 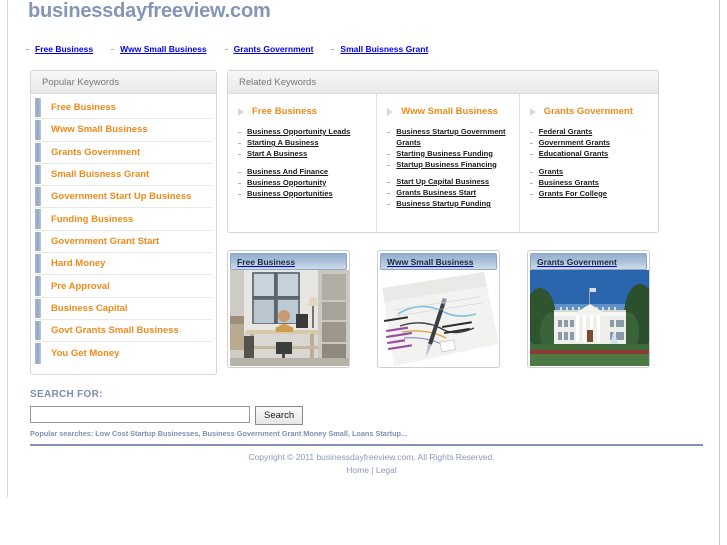 I want to click on related-keyword-link: Grants Business Start, so click(x=448, y=193).